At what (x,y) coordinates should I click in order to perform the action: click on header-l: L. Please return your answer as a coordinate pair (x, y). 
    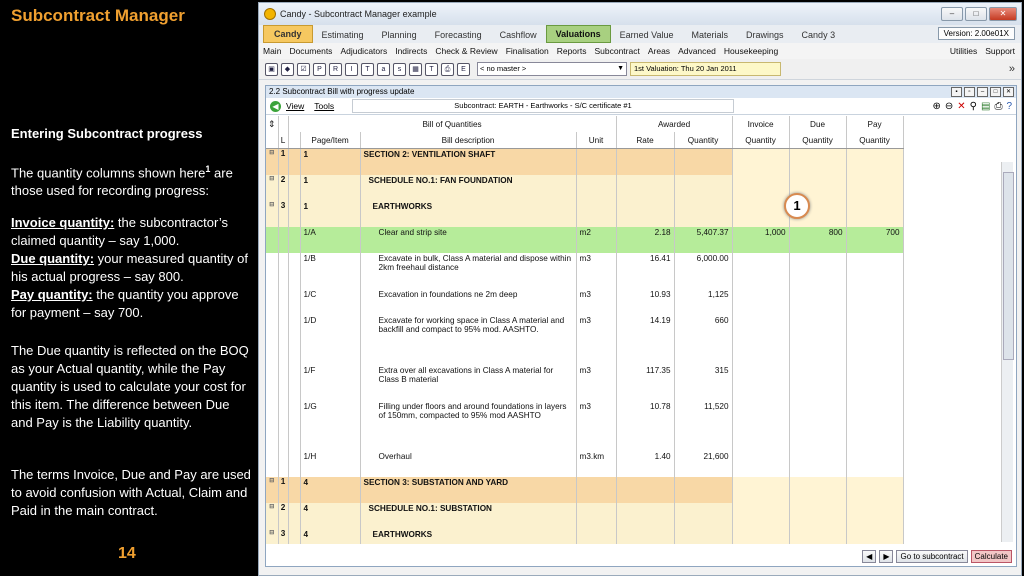
    Looking at the image, I should click on (283, 140).